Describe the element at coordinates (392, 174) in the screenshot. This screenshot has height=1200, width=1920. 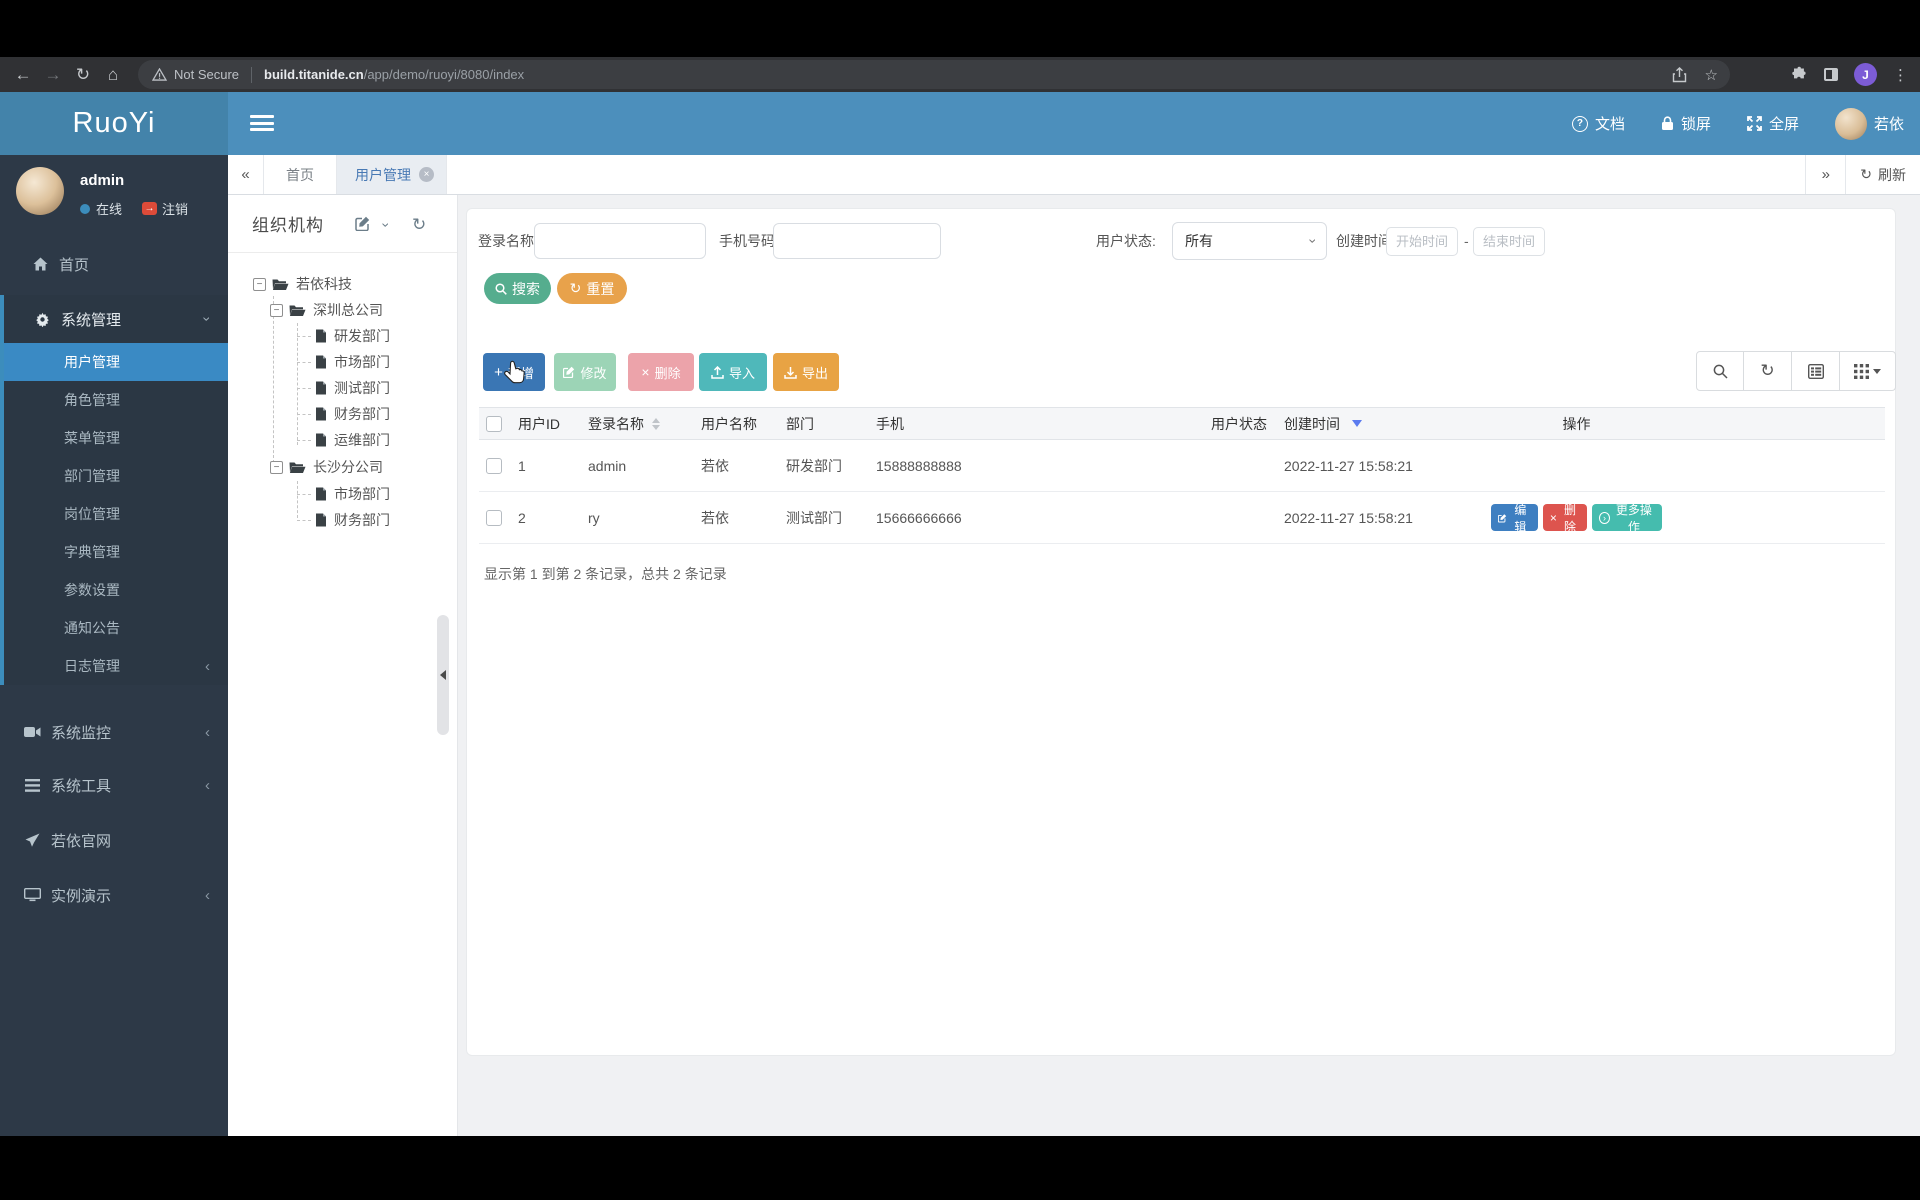
I see `tab-user-management: 用户管理 ×` at that location.